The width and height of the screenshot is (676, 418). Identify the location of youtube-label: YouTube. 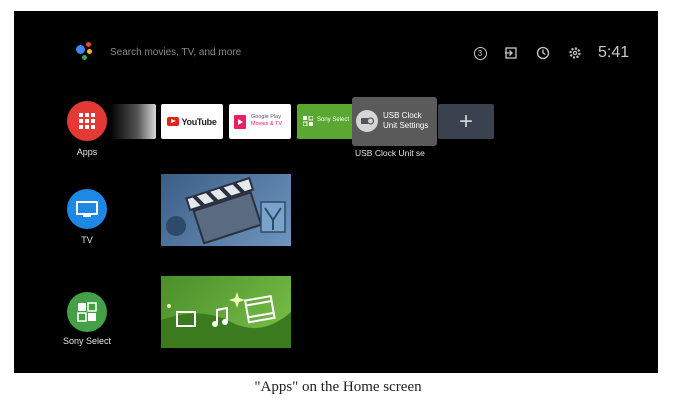
(199, 121).